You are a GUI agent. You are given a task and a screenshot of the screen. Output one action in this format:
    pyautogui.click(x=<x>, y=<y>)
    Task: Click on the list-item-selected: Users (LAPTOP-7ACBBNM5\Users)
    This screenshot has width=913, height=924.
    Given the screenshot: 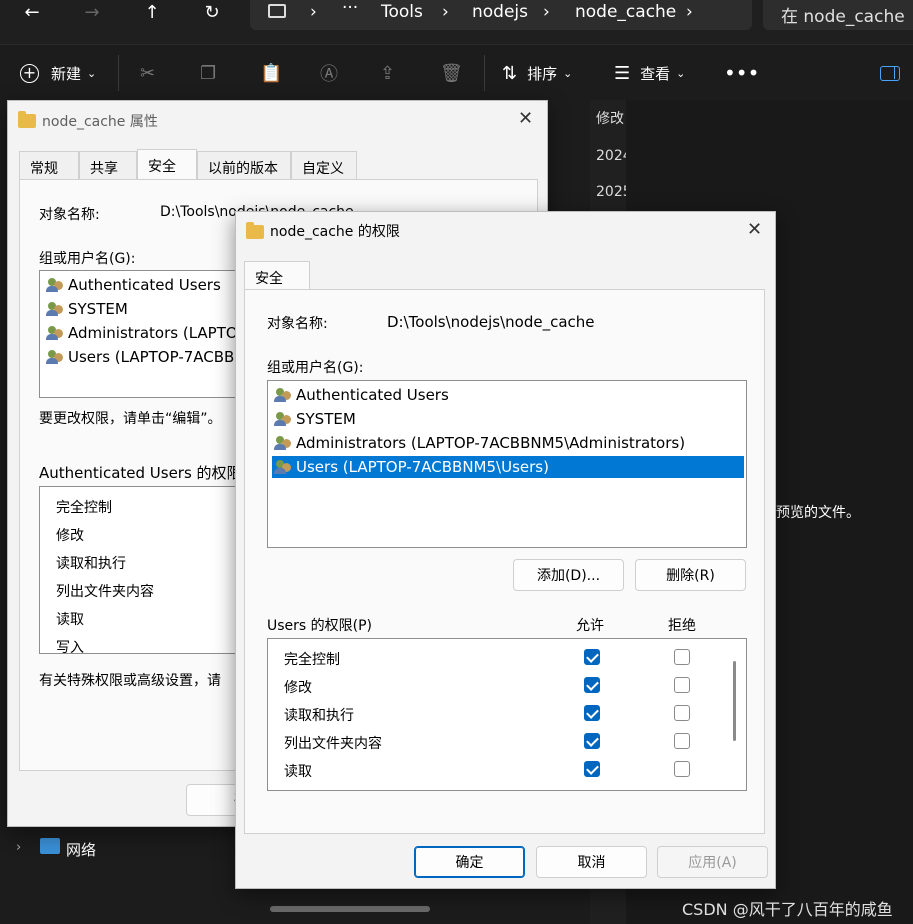 What is the action you would take?
    pyautogui.click(x=508, y=467)
    